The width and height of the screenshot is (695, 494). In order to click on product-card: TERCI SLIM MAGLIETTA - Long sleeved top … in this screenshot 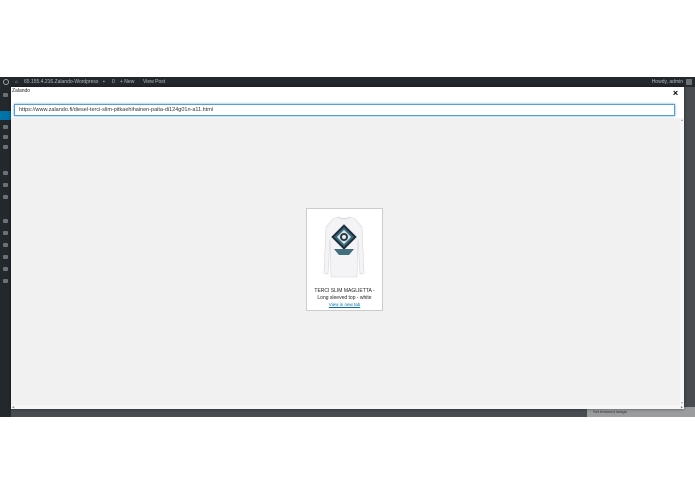, I will do `click(344, 259)`.